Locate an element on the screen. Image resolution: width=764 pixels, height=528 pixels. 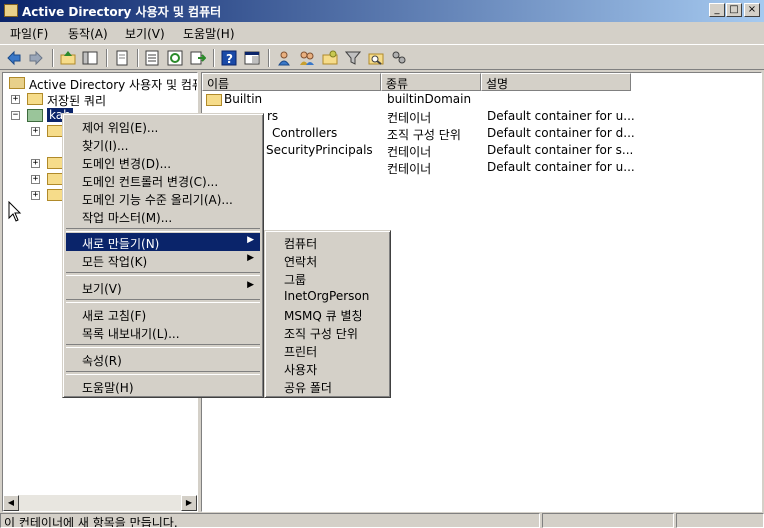
tree-label: 저장된 쿼리 is located at coordinates (77, 101).